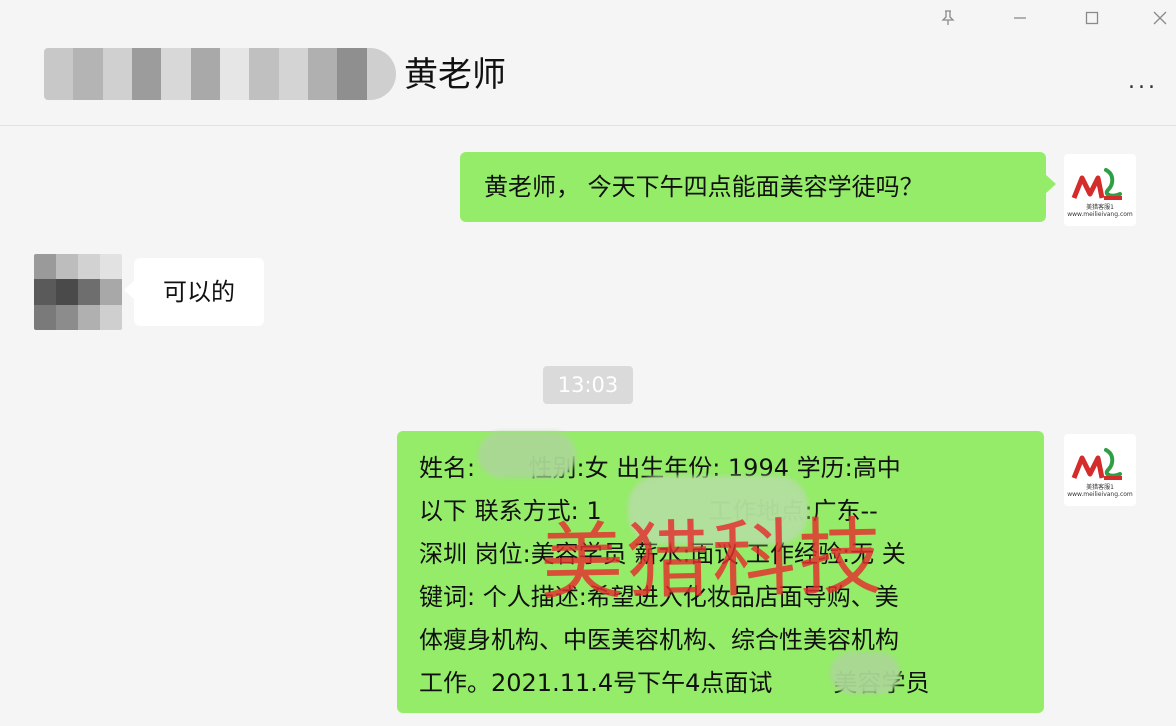 The height and width of the screenshot is (726, 1176). What do you see at coordinates (220, 74) in the screenshot?
I see `redacted-contact-name` at bounding box center [220, 74].